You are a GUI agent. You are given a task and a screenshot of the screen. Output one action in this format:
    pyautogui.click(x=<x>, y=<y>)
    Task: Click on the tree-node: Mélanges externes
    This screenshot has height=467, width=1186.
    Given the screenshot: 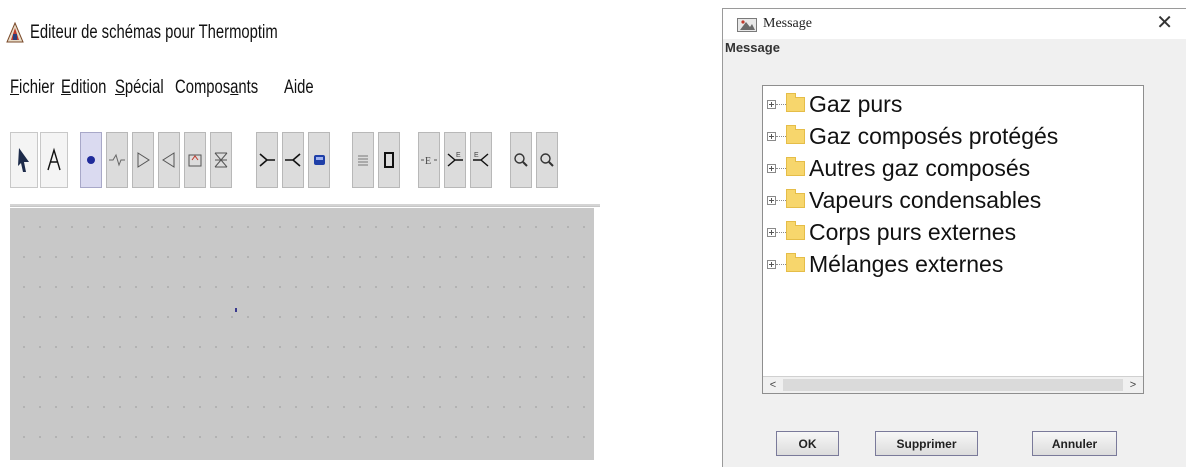 What is the action you would take?
    pyautogui.click(x=883, y=264)
    